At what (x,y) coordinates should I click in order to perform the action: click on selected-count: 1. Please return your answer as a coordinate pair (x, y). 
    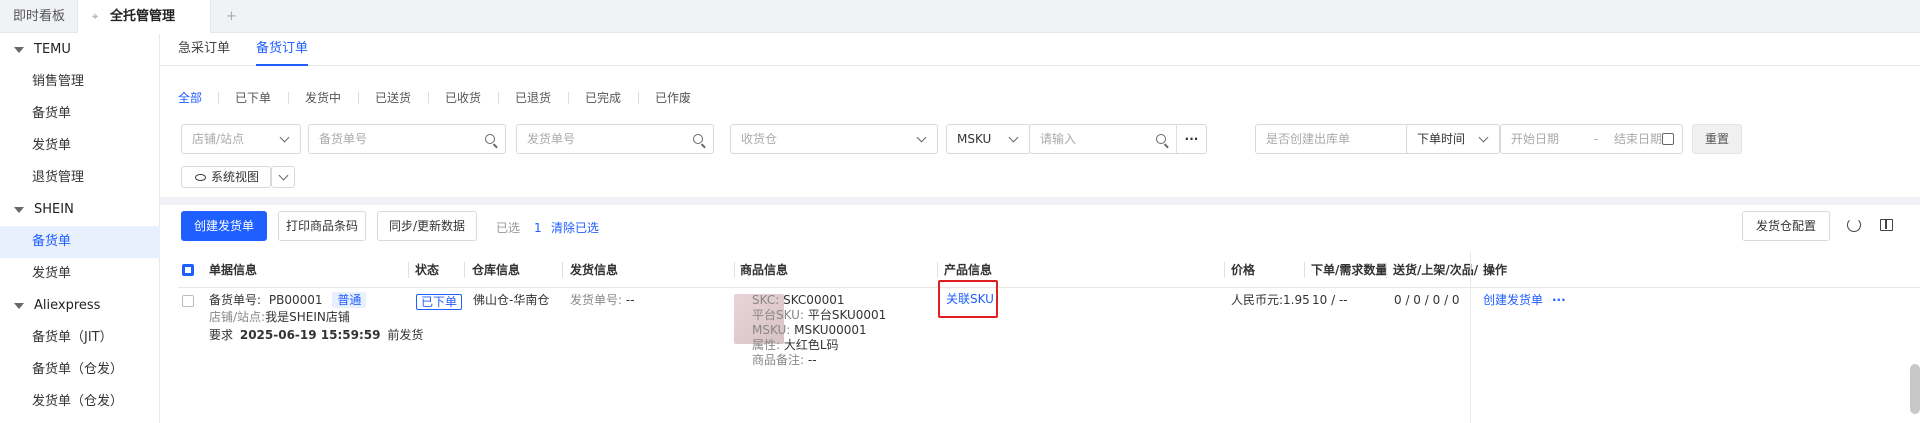
    Looking at the image, I should click on (538, 228).